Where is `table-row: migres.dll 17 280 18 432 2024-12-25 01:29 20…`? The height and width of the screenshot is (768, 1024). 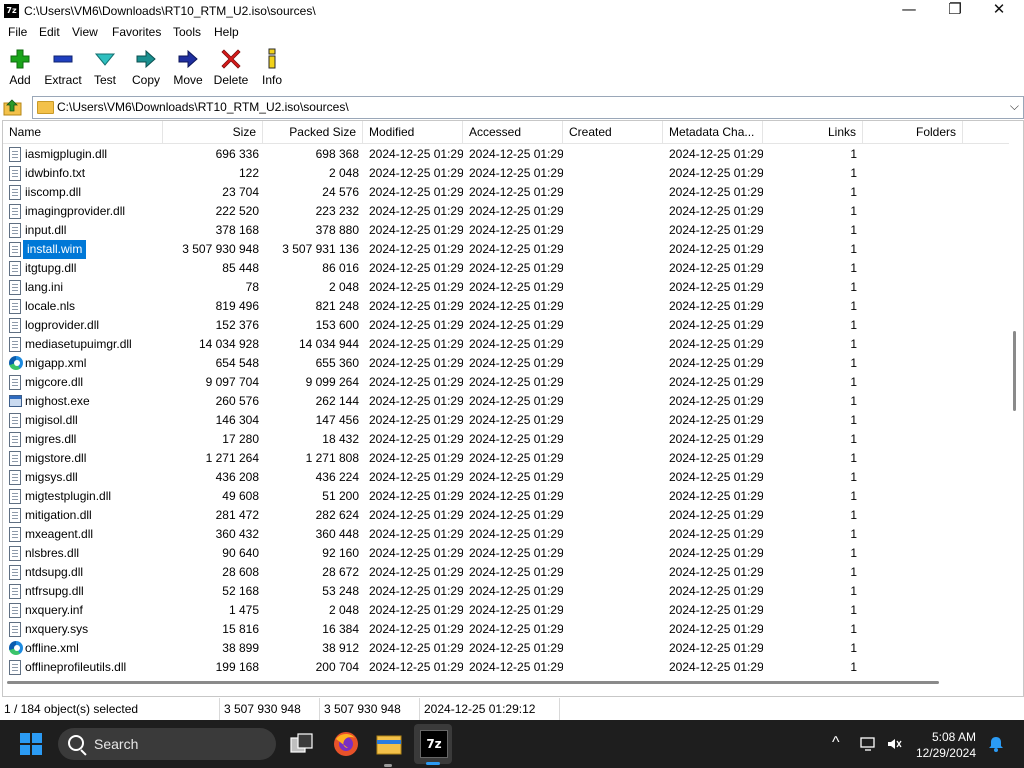 table-row: migres.dll 17 280 18 432 2024-12-25 01:29 20… is located at coordinates (506, 439).